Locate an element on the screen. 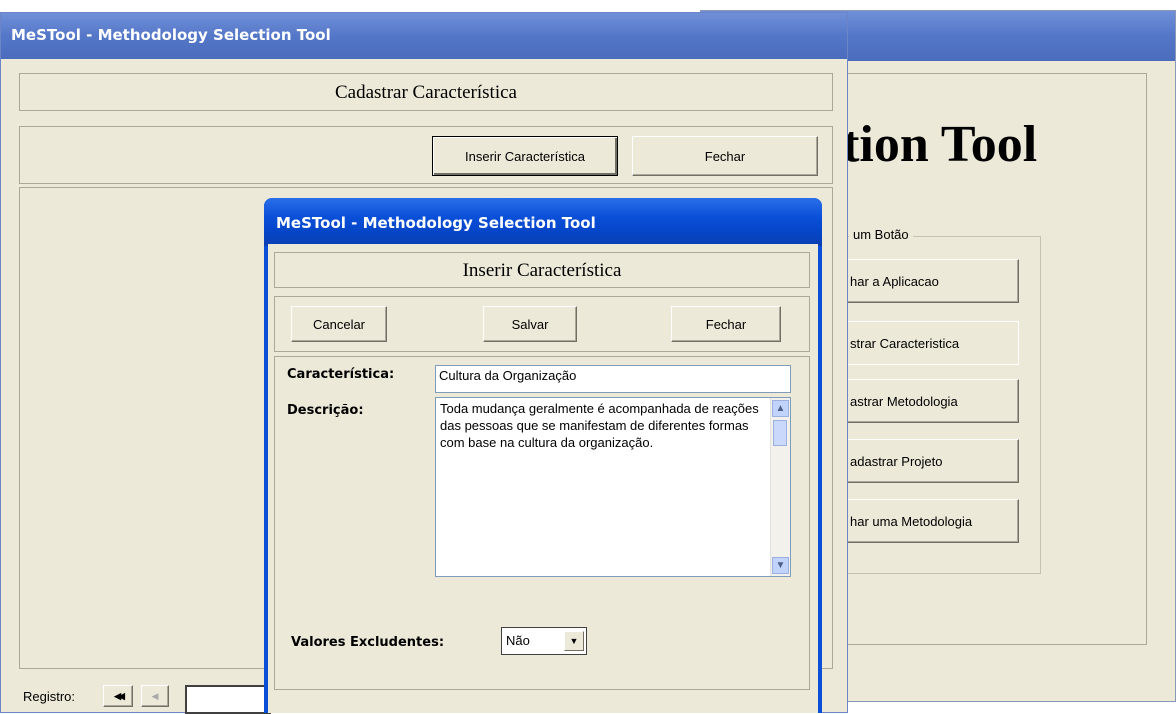 This screenshot has width=1176, height=714. cadastrar-metodologia-button: astrar Metodologia is located at coordinates (924, 401).